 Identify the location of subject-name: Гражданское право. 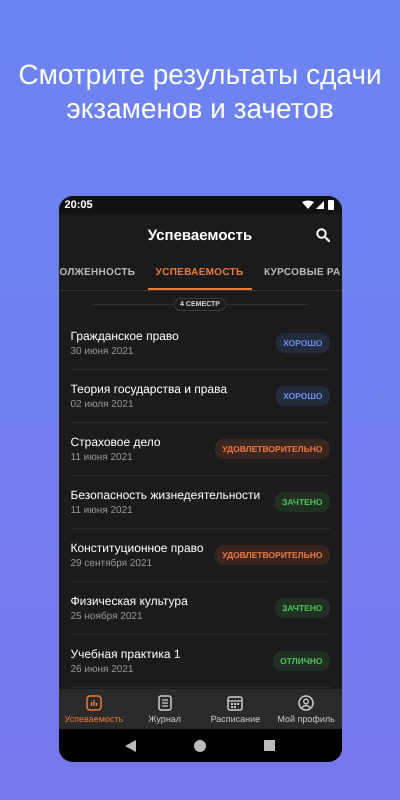
(124, 336).